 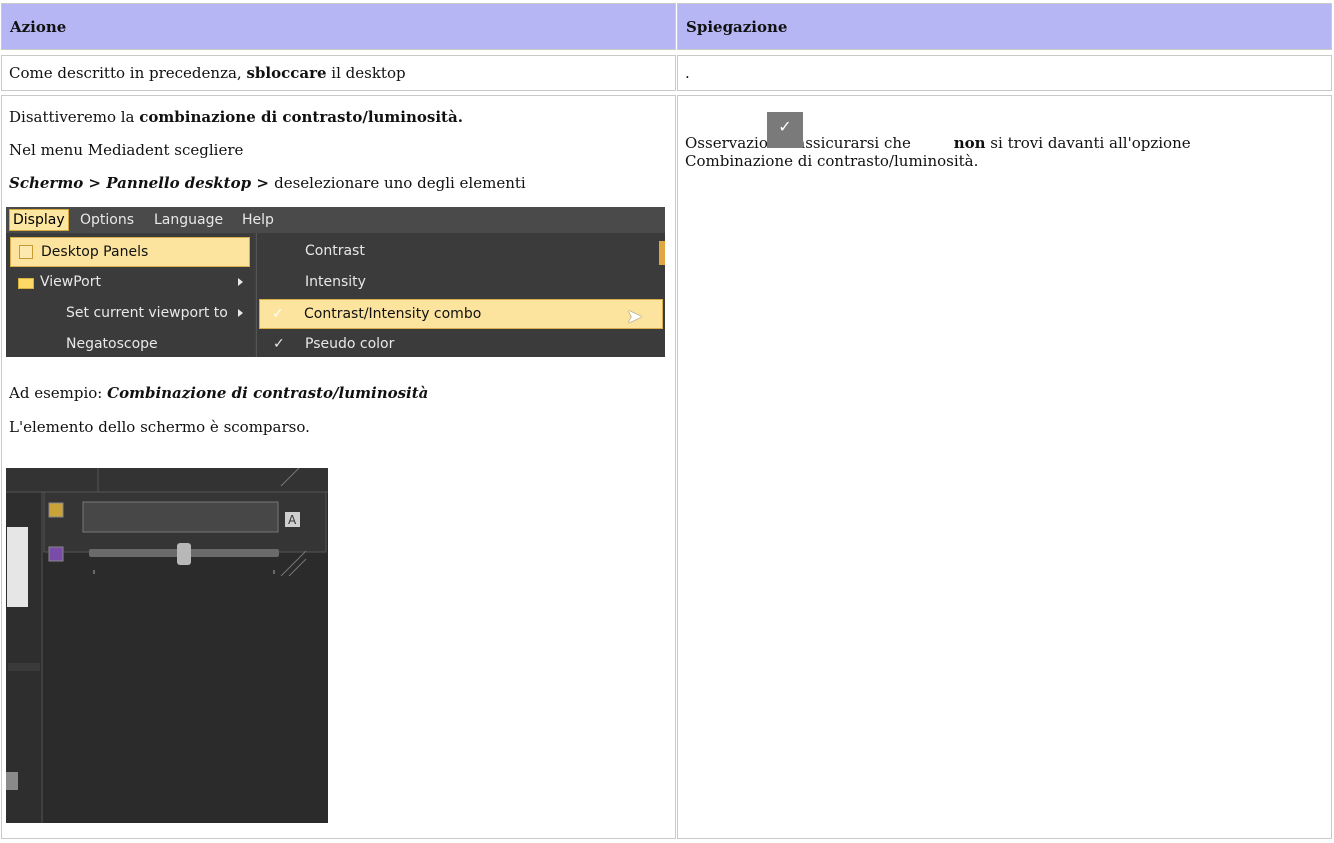 What do you see at coordinates (147, 313) in the screenshot?
I see `set-viewport-label: Set current viewport to` at bounding box center [147, 313].